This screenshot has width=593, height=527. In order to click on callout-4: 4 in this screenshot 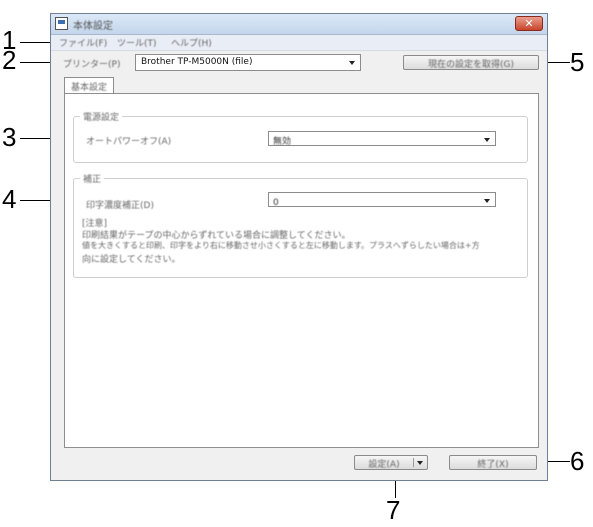, I will do `click(9, 199)`.